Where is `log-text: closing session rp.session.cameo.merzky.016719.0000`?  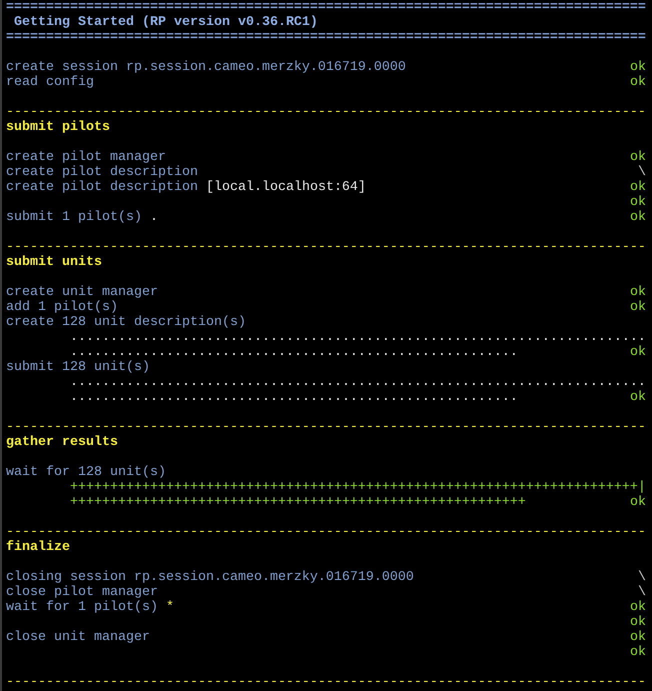 log-text: closing session rp.session.cameo.merzky.016719.0000 is located at coordinates (210, 577).